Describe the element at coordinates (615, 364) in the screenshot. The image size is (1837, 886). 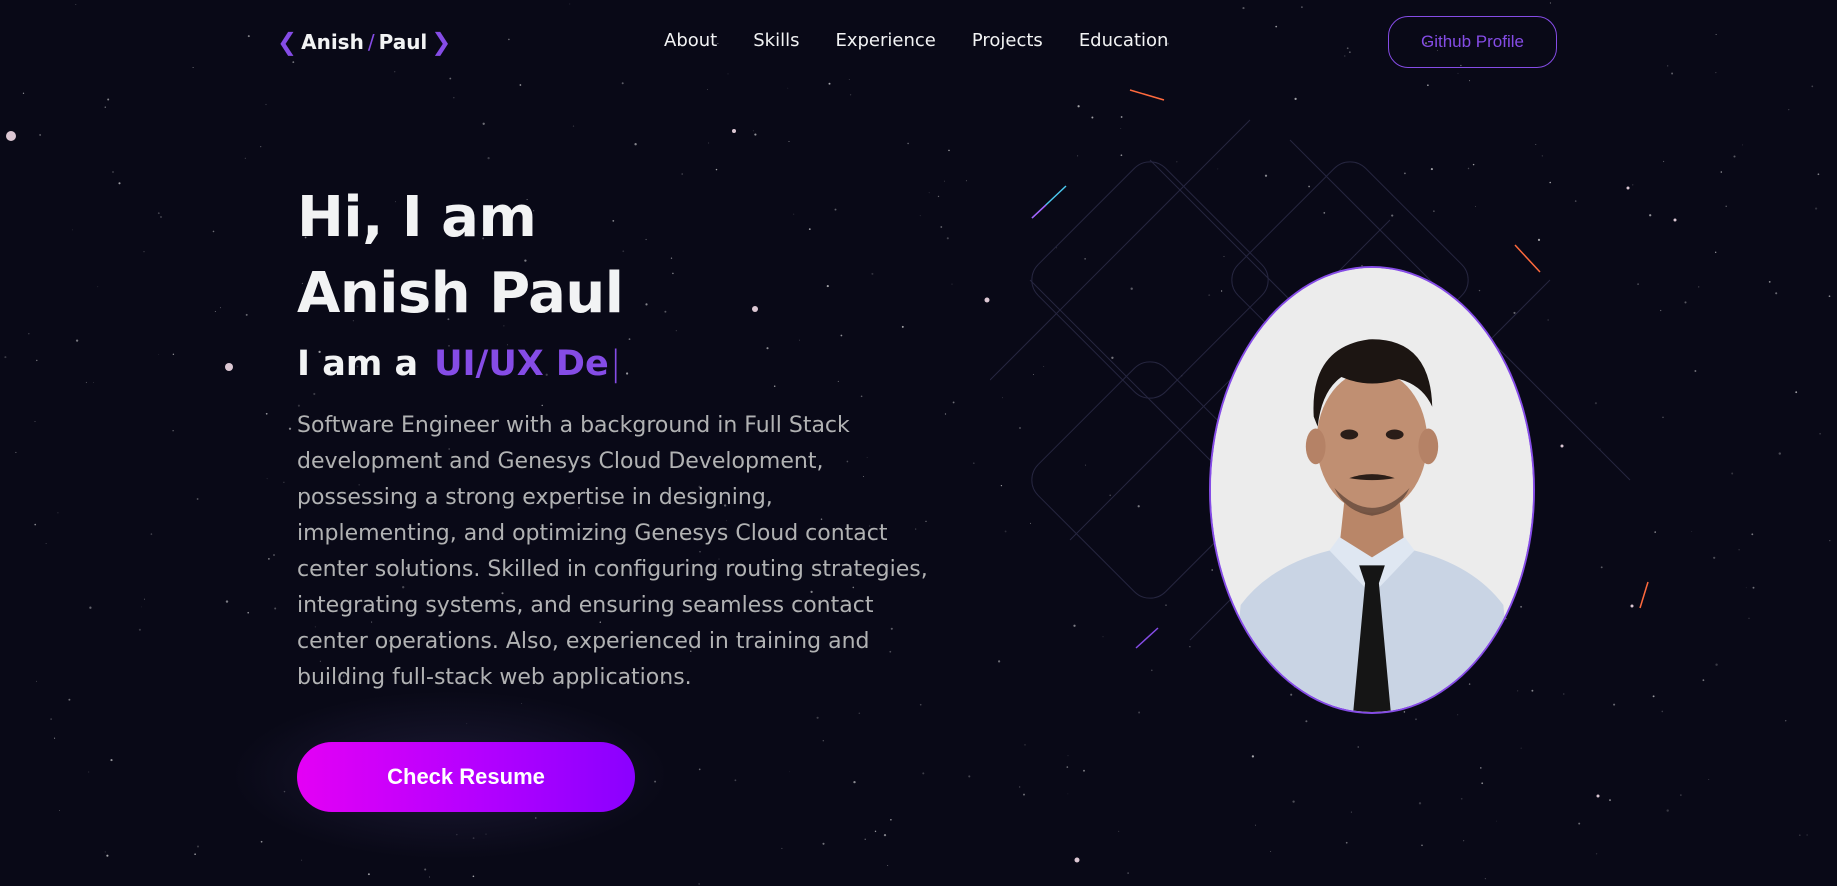
I see `typewriter-cursor: |` at that location.